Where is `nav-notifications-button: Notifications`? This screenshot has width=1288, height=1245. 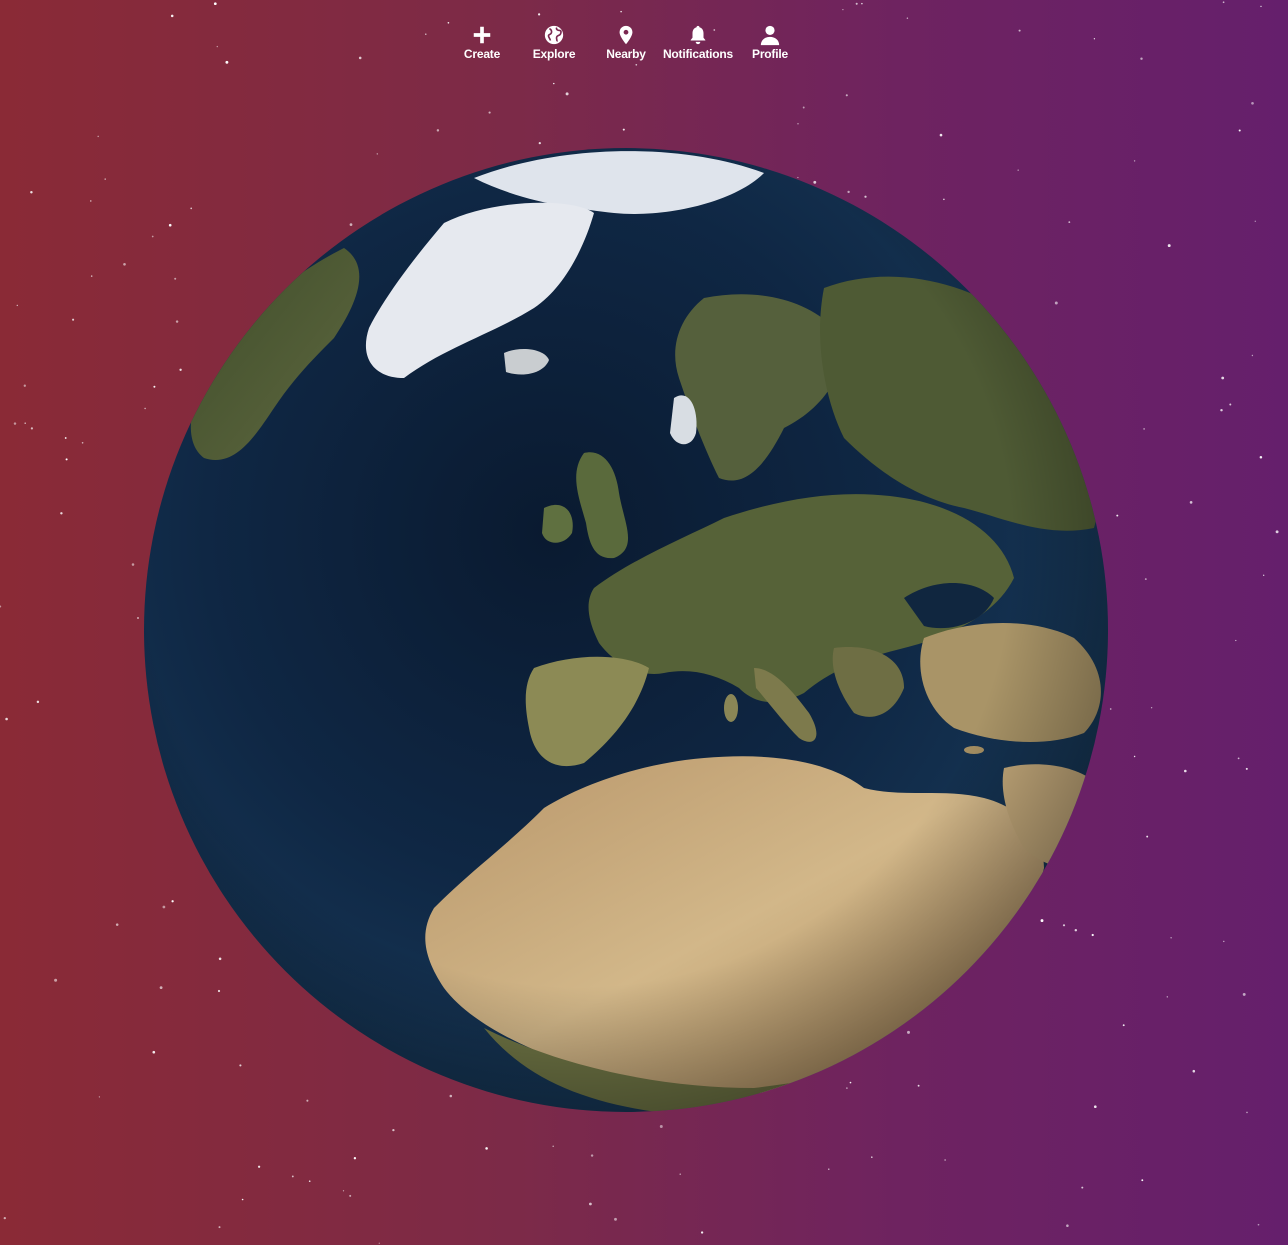 nav-notifications-button: Notifications is located at coordinates (698, 46).